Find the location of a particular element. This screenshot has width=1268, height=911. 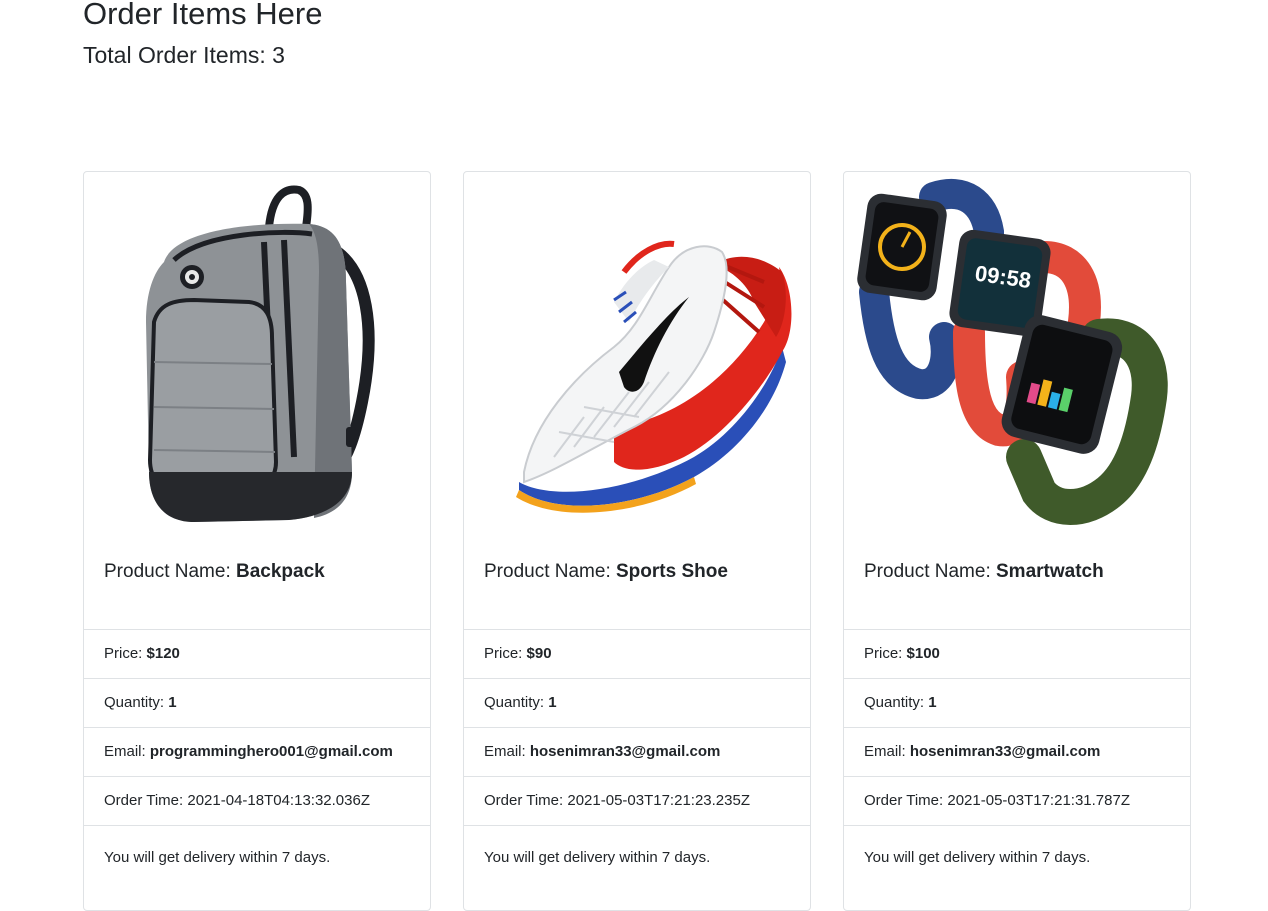

order-time-row: Order Time: 2021-05-03T17:21:31.787Z is located at coordinates (1017, 800).